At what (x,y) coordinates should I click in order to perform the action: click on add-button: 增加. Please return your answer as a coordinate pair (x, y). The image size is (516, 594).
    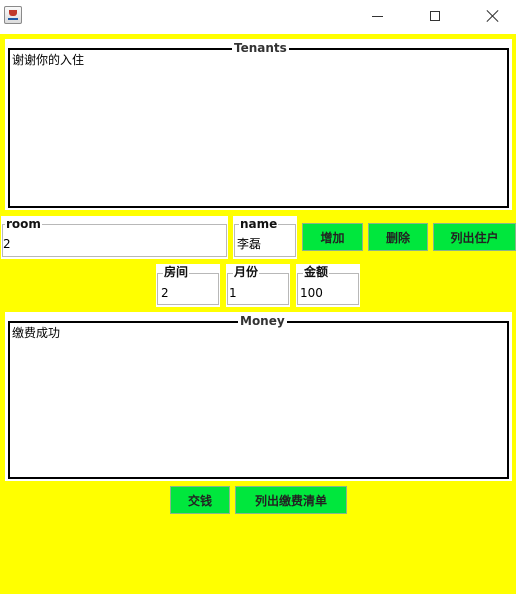
    Looking at the image, I should click on (332, 237).